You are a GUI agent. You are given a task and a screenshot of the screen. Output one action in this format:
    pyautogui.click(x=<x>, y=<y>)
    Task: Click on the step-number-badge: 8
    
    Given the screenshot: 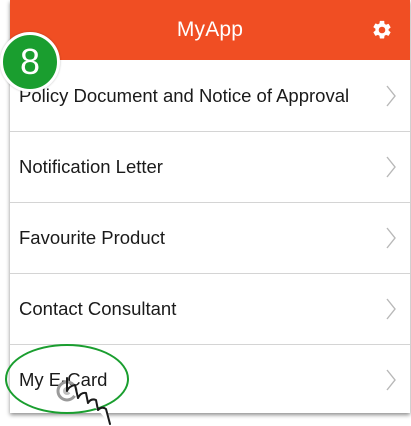 What is the action you would take?
    pyautogui.click(x=30, y=62)
    